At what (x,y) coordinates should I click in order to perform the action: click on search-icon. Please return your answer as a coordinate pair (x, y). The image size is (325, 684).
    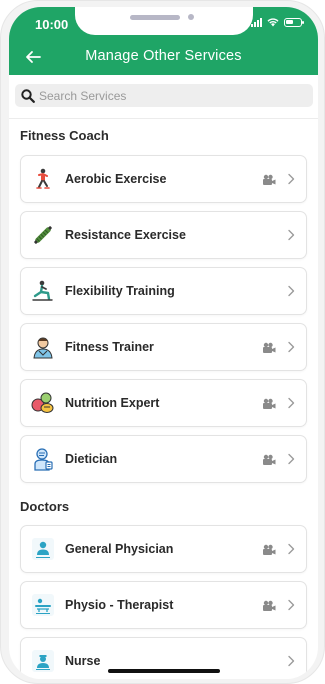
    Looking at the image, I should click on (28, 95).